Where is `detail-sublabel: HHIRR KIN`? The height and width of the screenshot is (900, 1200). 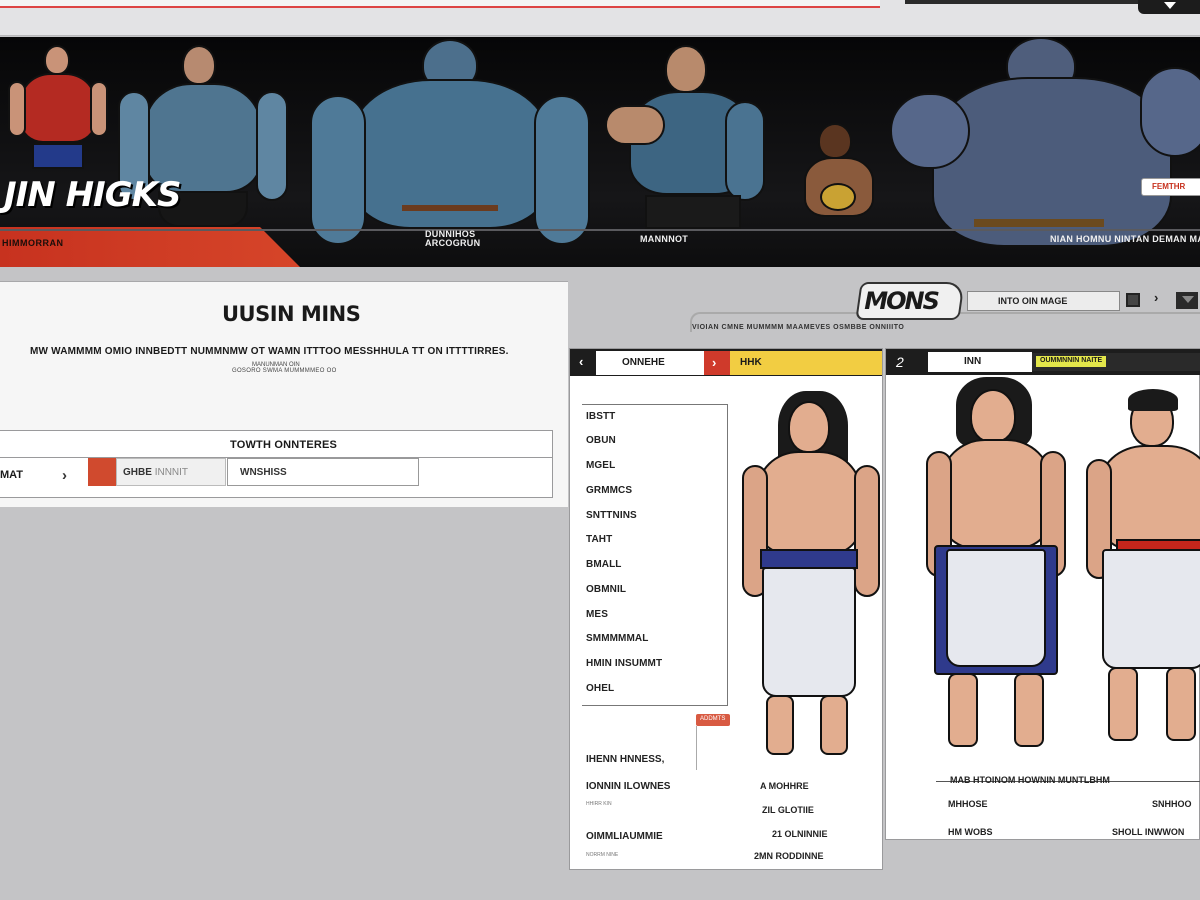 detail-sublabel: HHIRR KIN is located at coordinates (599, 804).